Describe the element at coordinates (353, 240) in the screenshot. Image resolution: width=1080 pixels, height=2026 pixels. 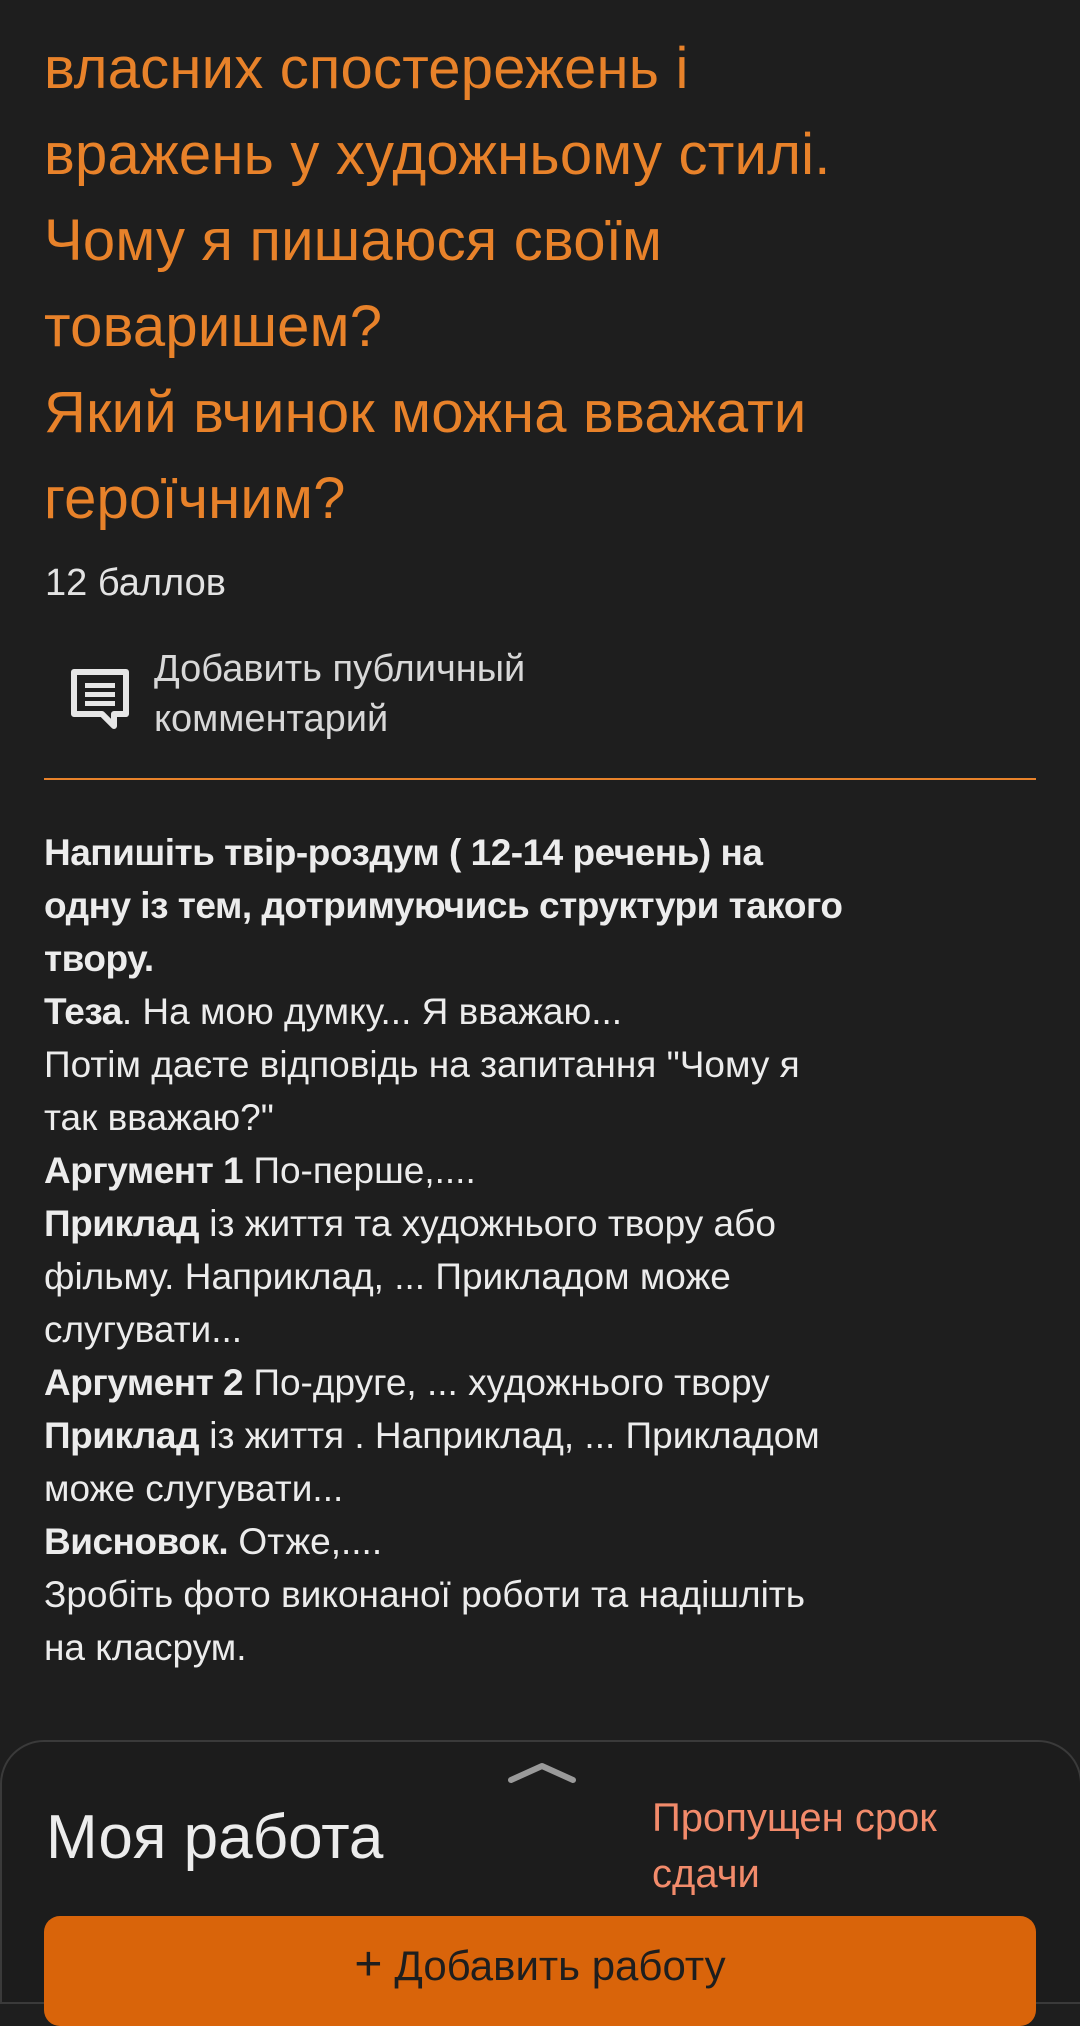
I see `title-line: Чому я пишаюся своїм` at that location.